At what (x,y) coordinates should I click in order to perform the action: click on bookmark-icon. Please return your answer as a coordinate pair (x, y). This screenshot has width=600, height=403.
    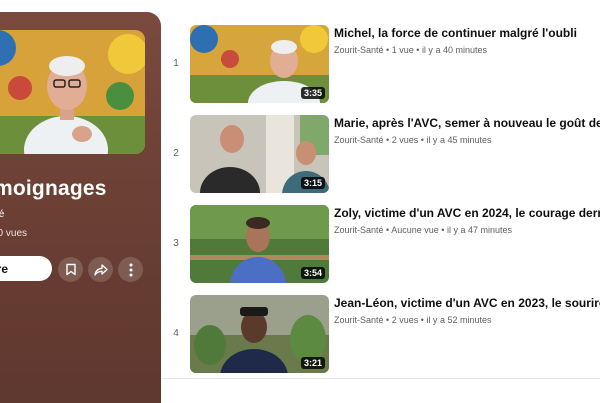
    Looking at the image, I should click on (70, 269).